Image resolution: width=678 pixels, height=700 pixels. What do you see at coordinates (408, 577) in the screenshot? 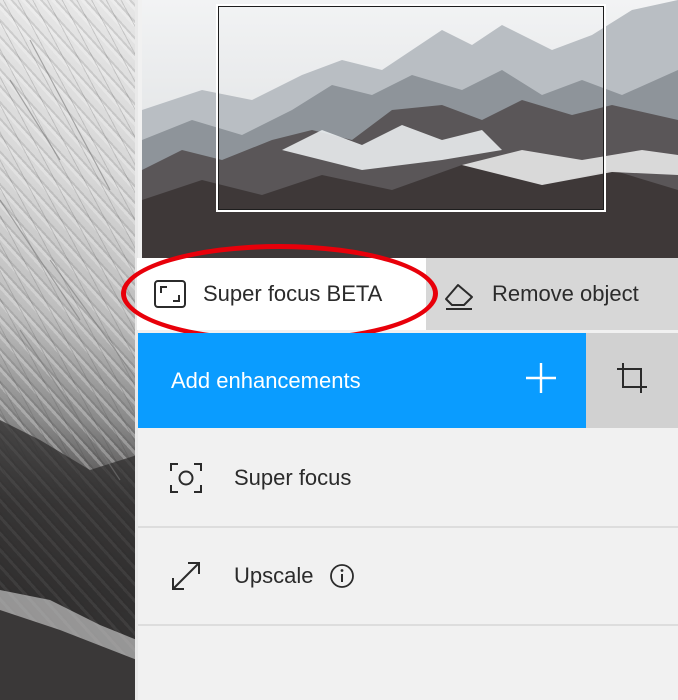
I see `list-item-upscale: Upscale` at bounding box center [408, 577].